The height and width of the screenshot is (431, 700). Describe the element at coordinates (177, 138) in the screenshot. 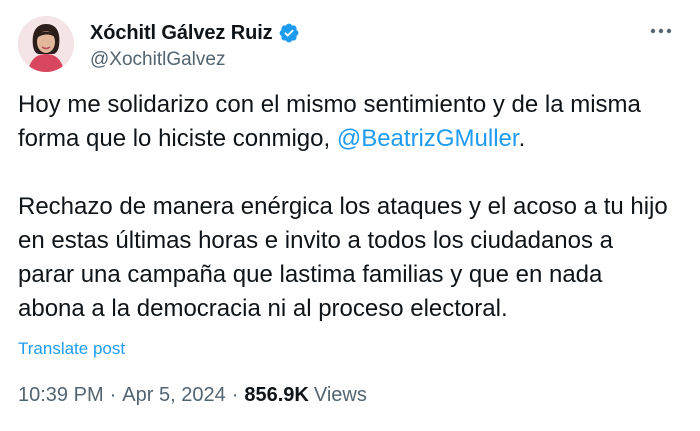

I see `tweet-text-line: forma que lo hiciste conmigo,` at that location.